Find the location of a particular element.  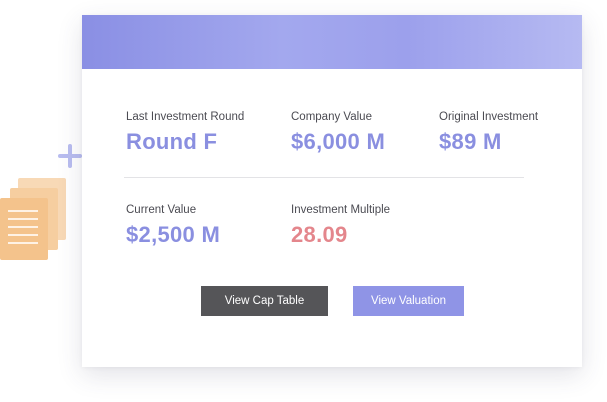

stat-original-investment: Original Investment $89 M is located at coordinates (488, 133).